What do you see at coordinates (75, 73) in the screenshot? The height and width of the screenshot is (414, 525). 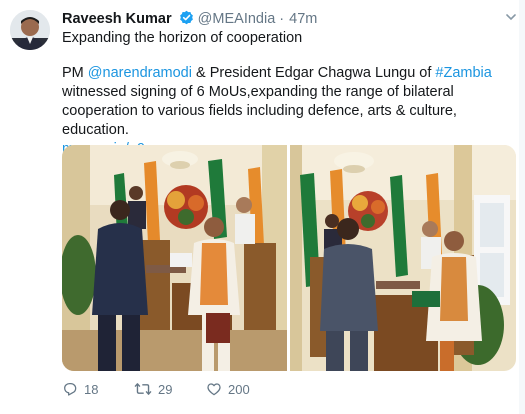 I see `text-prefix: PM` at bounding box center [75, 73].